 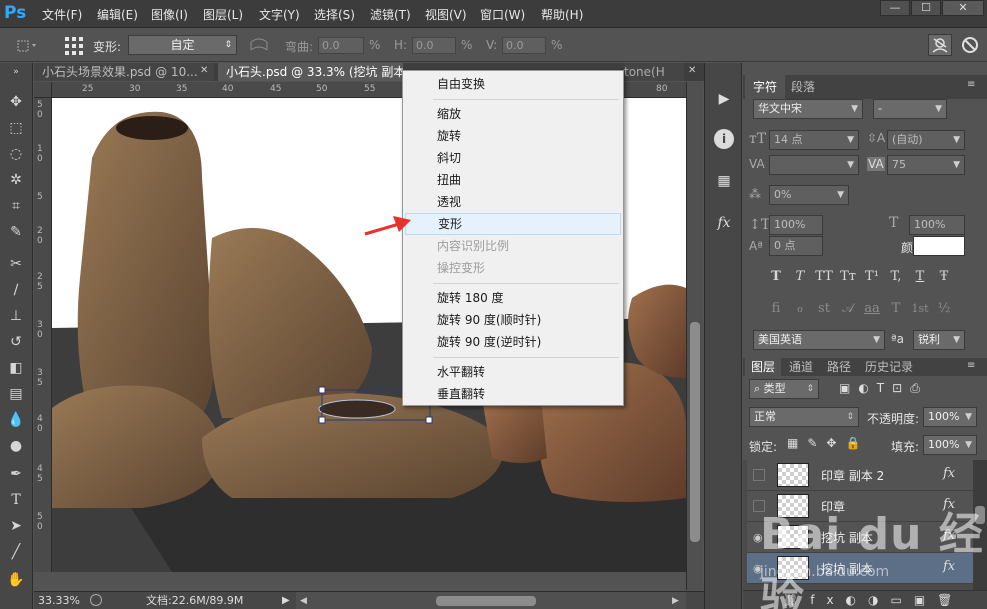 I want to click on menu-item-rotate-90-cw: 旋转 90 度(顺时针), so click(x=513, y=320).